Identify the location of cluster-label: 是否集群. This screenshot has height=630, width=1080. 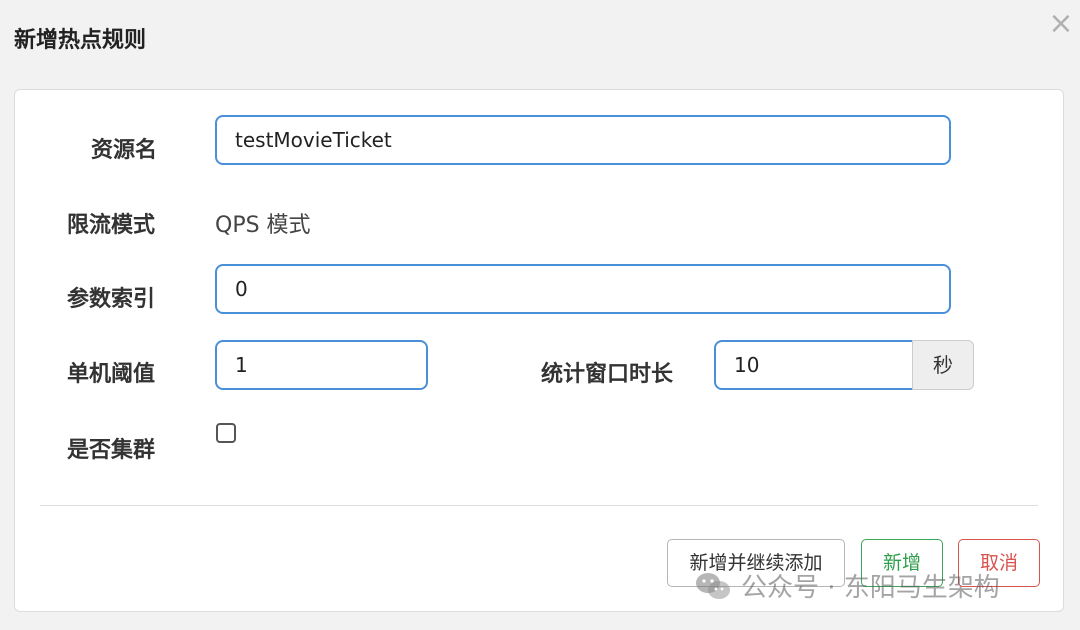
(111, 450).